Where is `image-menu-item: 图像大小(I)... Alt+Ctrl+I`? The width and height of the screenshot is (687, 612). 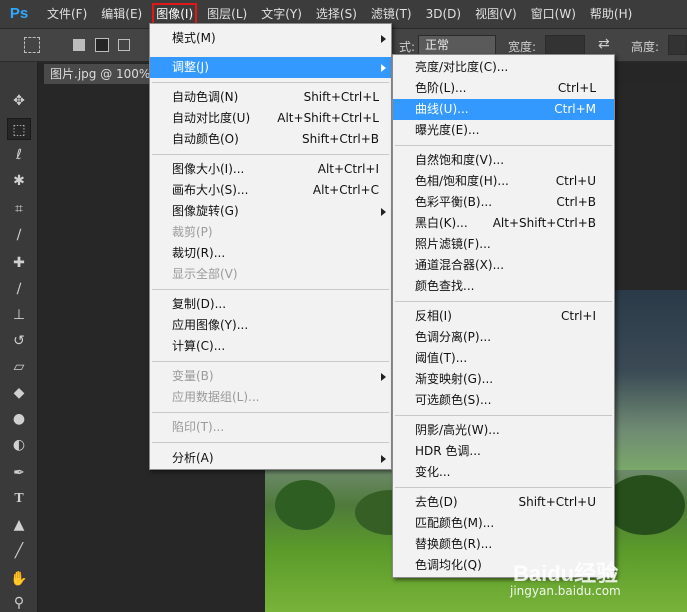 image-menu-item: 图像大小(I)... Alt+Ctrl+I is located at coordinates (270, 169).